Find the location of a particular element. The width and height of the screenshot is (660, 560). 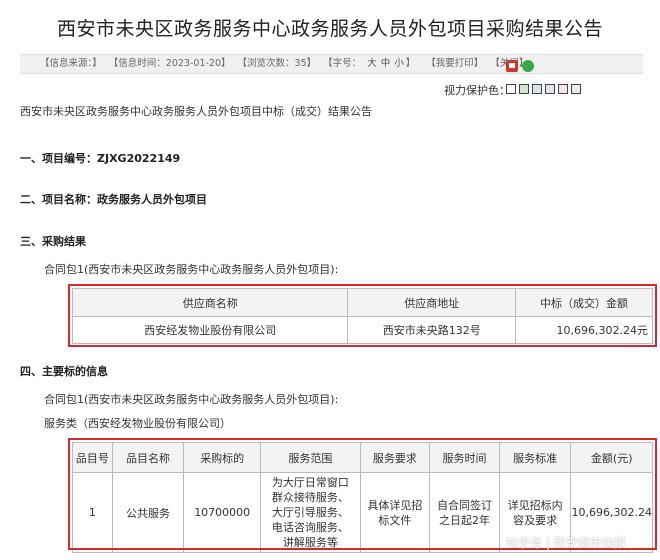

section-procurement-result: 三、采购结果 is located at coordinates (53, 241).